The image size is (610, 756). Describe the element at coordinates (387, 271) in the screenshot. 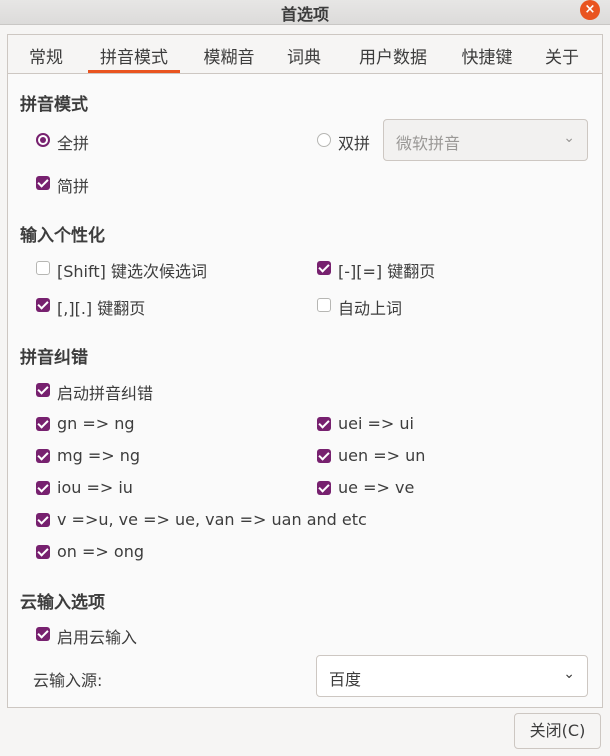

I see `minus-equal-page-label: [-][=] 键翻页` at that location.